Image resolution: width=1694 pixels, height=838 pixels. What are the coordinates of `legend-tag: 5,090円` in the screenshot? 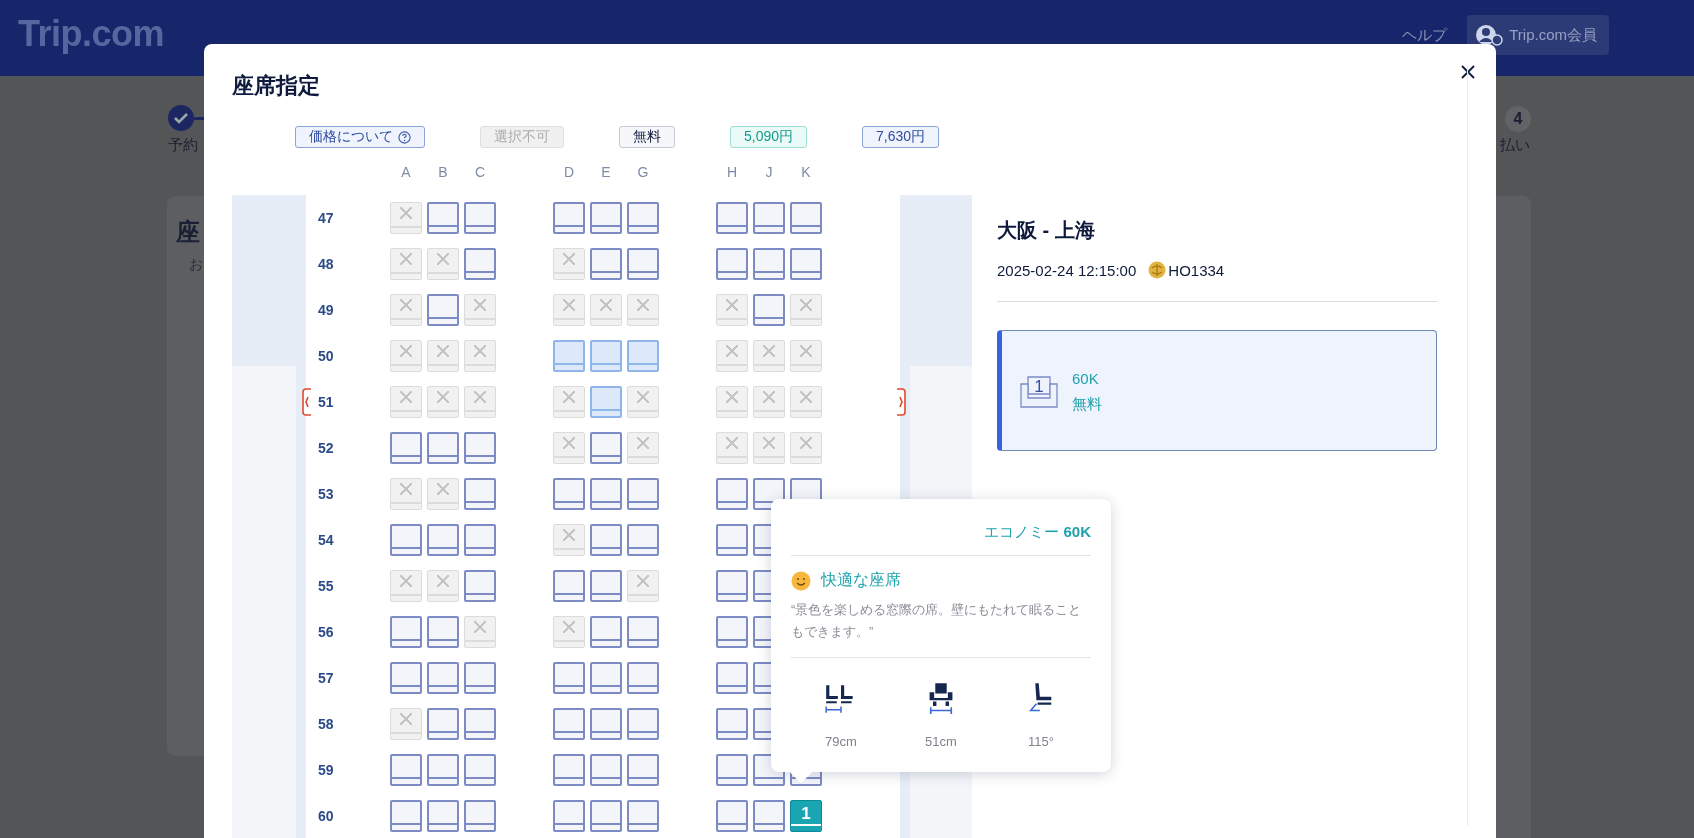 It's located at (769, 137).